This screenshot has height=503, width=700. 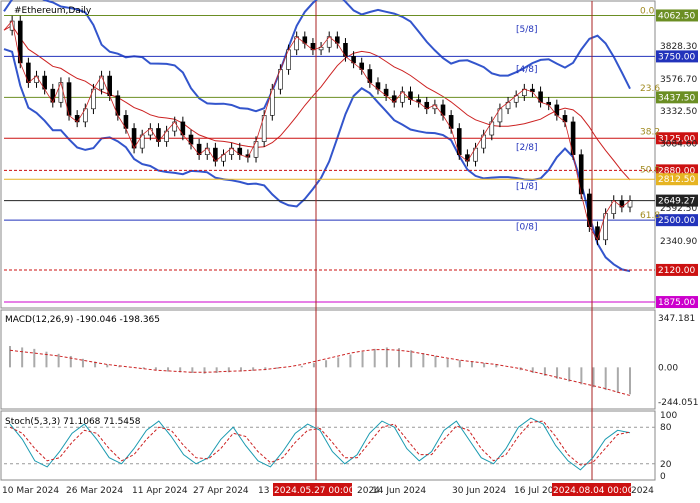 What do you see at coordinates (676, 271) in the screenshot?
I see `price-level-label: 2120.00` at bounding box center [676, 271].